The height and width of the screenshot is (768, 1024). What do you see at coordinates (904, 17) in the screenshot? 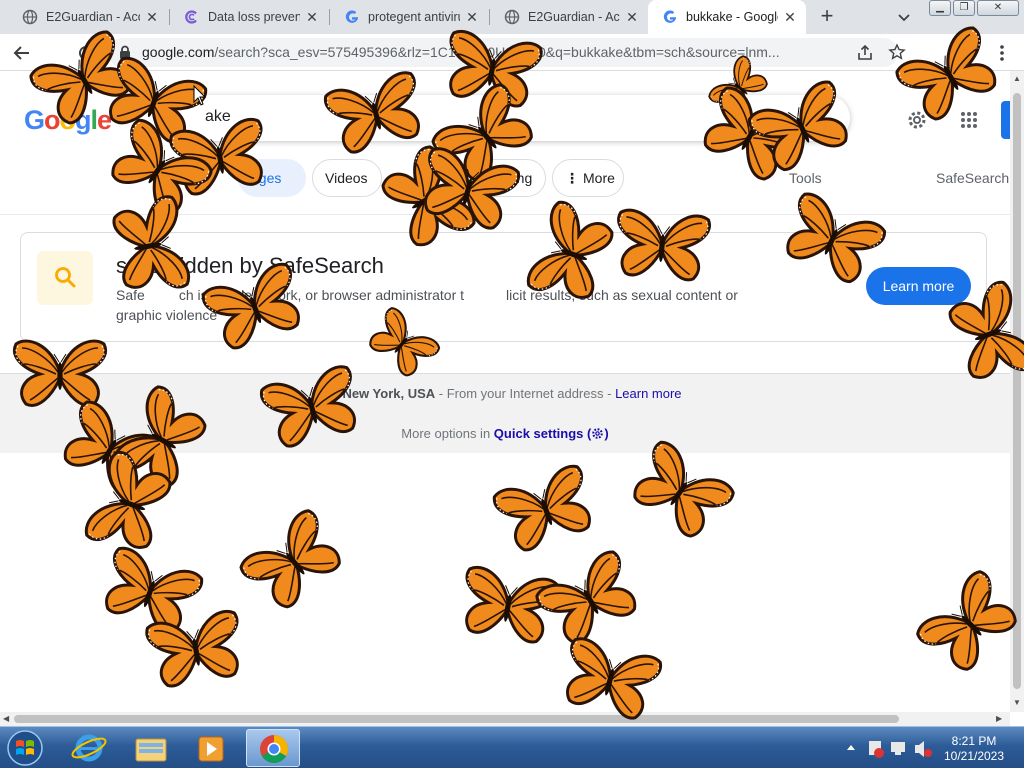
I see `tab-search-chevron-icon` at bounding box center [904, 17].